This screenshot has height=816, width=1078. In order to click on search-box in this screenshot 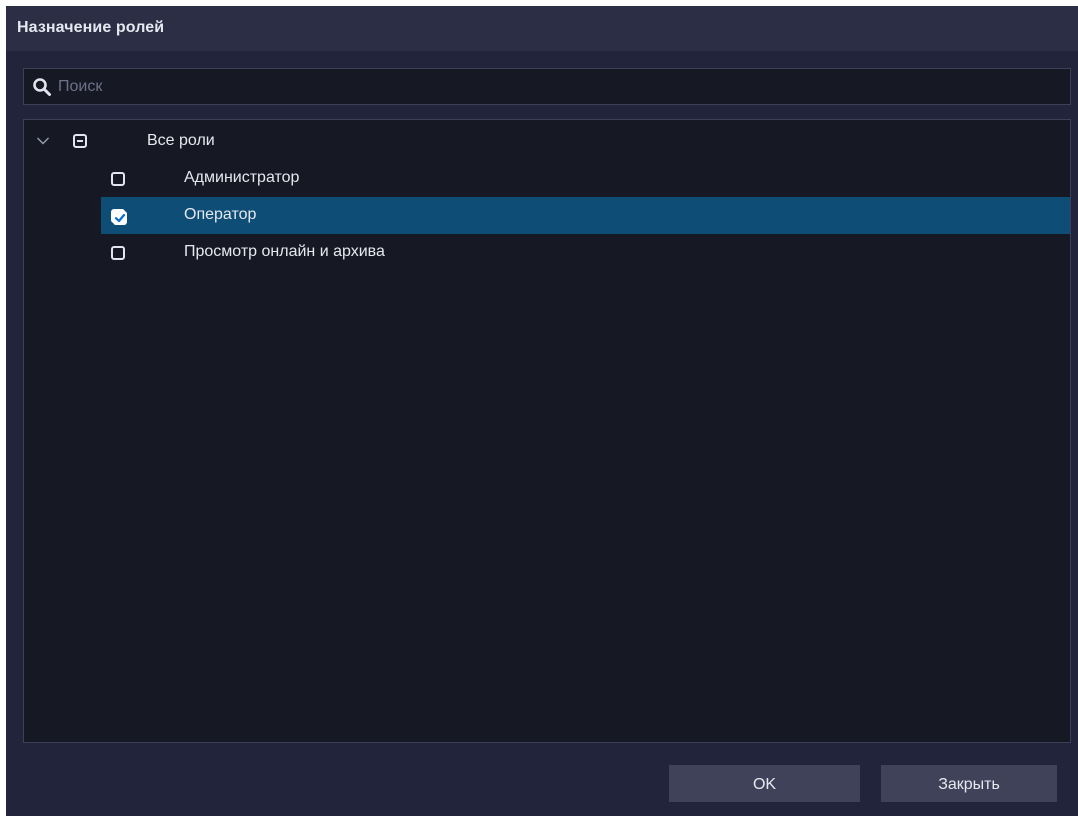, I will do `click(547, 86)`.